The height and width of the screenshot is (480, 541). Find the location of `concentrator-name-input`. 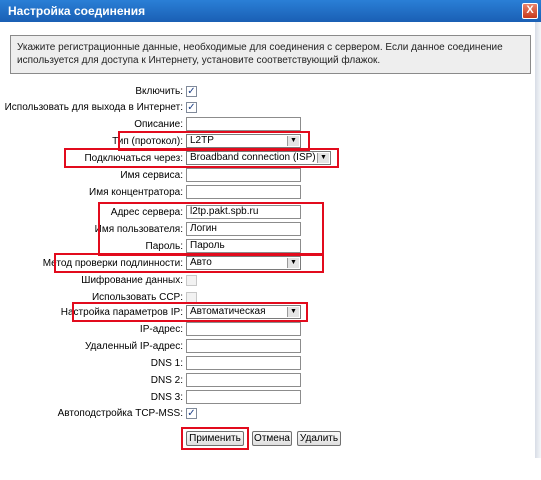

concentrator-name-input is located at coordinates (243, 192).